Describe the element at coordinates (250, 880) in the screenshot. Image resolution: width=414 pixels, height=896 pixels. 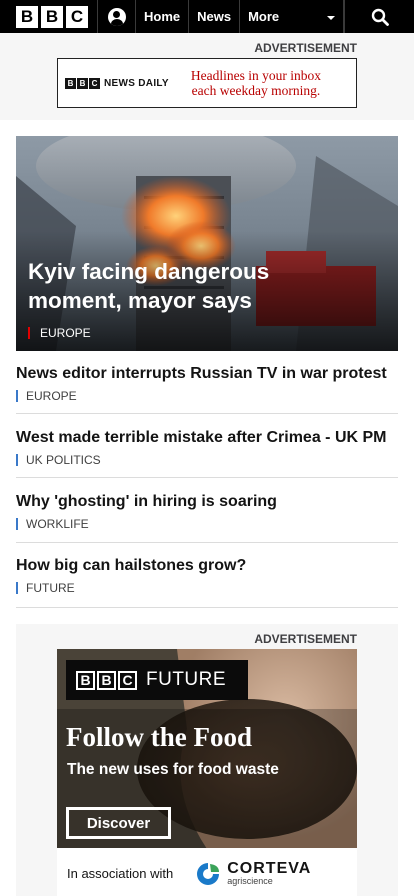
I see `sponsor-subtext: agriscience` at that location.